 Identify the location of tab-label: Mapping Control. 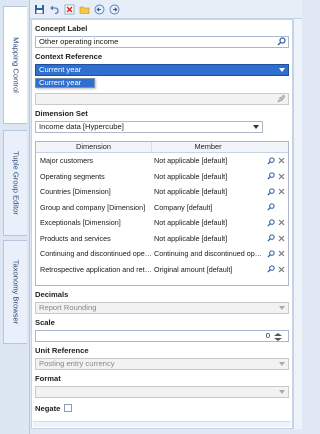
(15, 65).